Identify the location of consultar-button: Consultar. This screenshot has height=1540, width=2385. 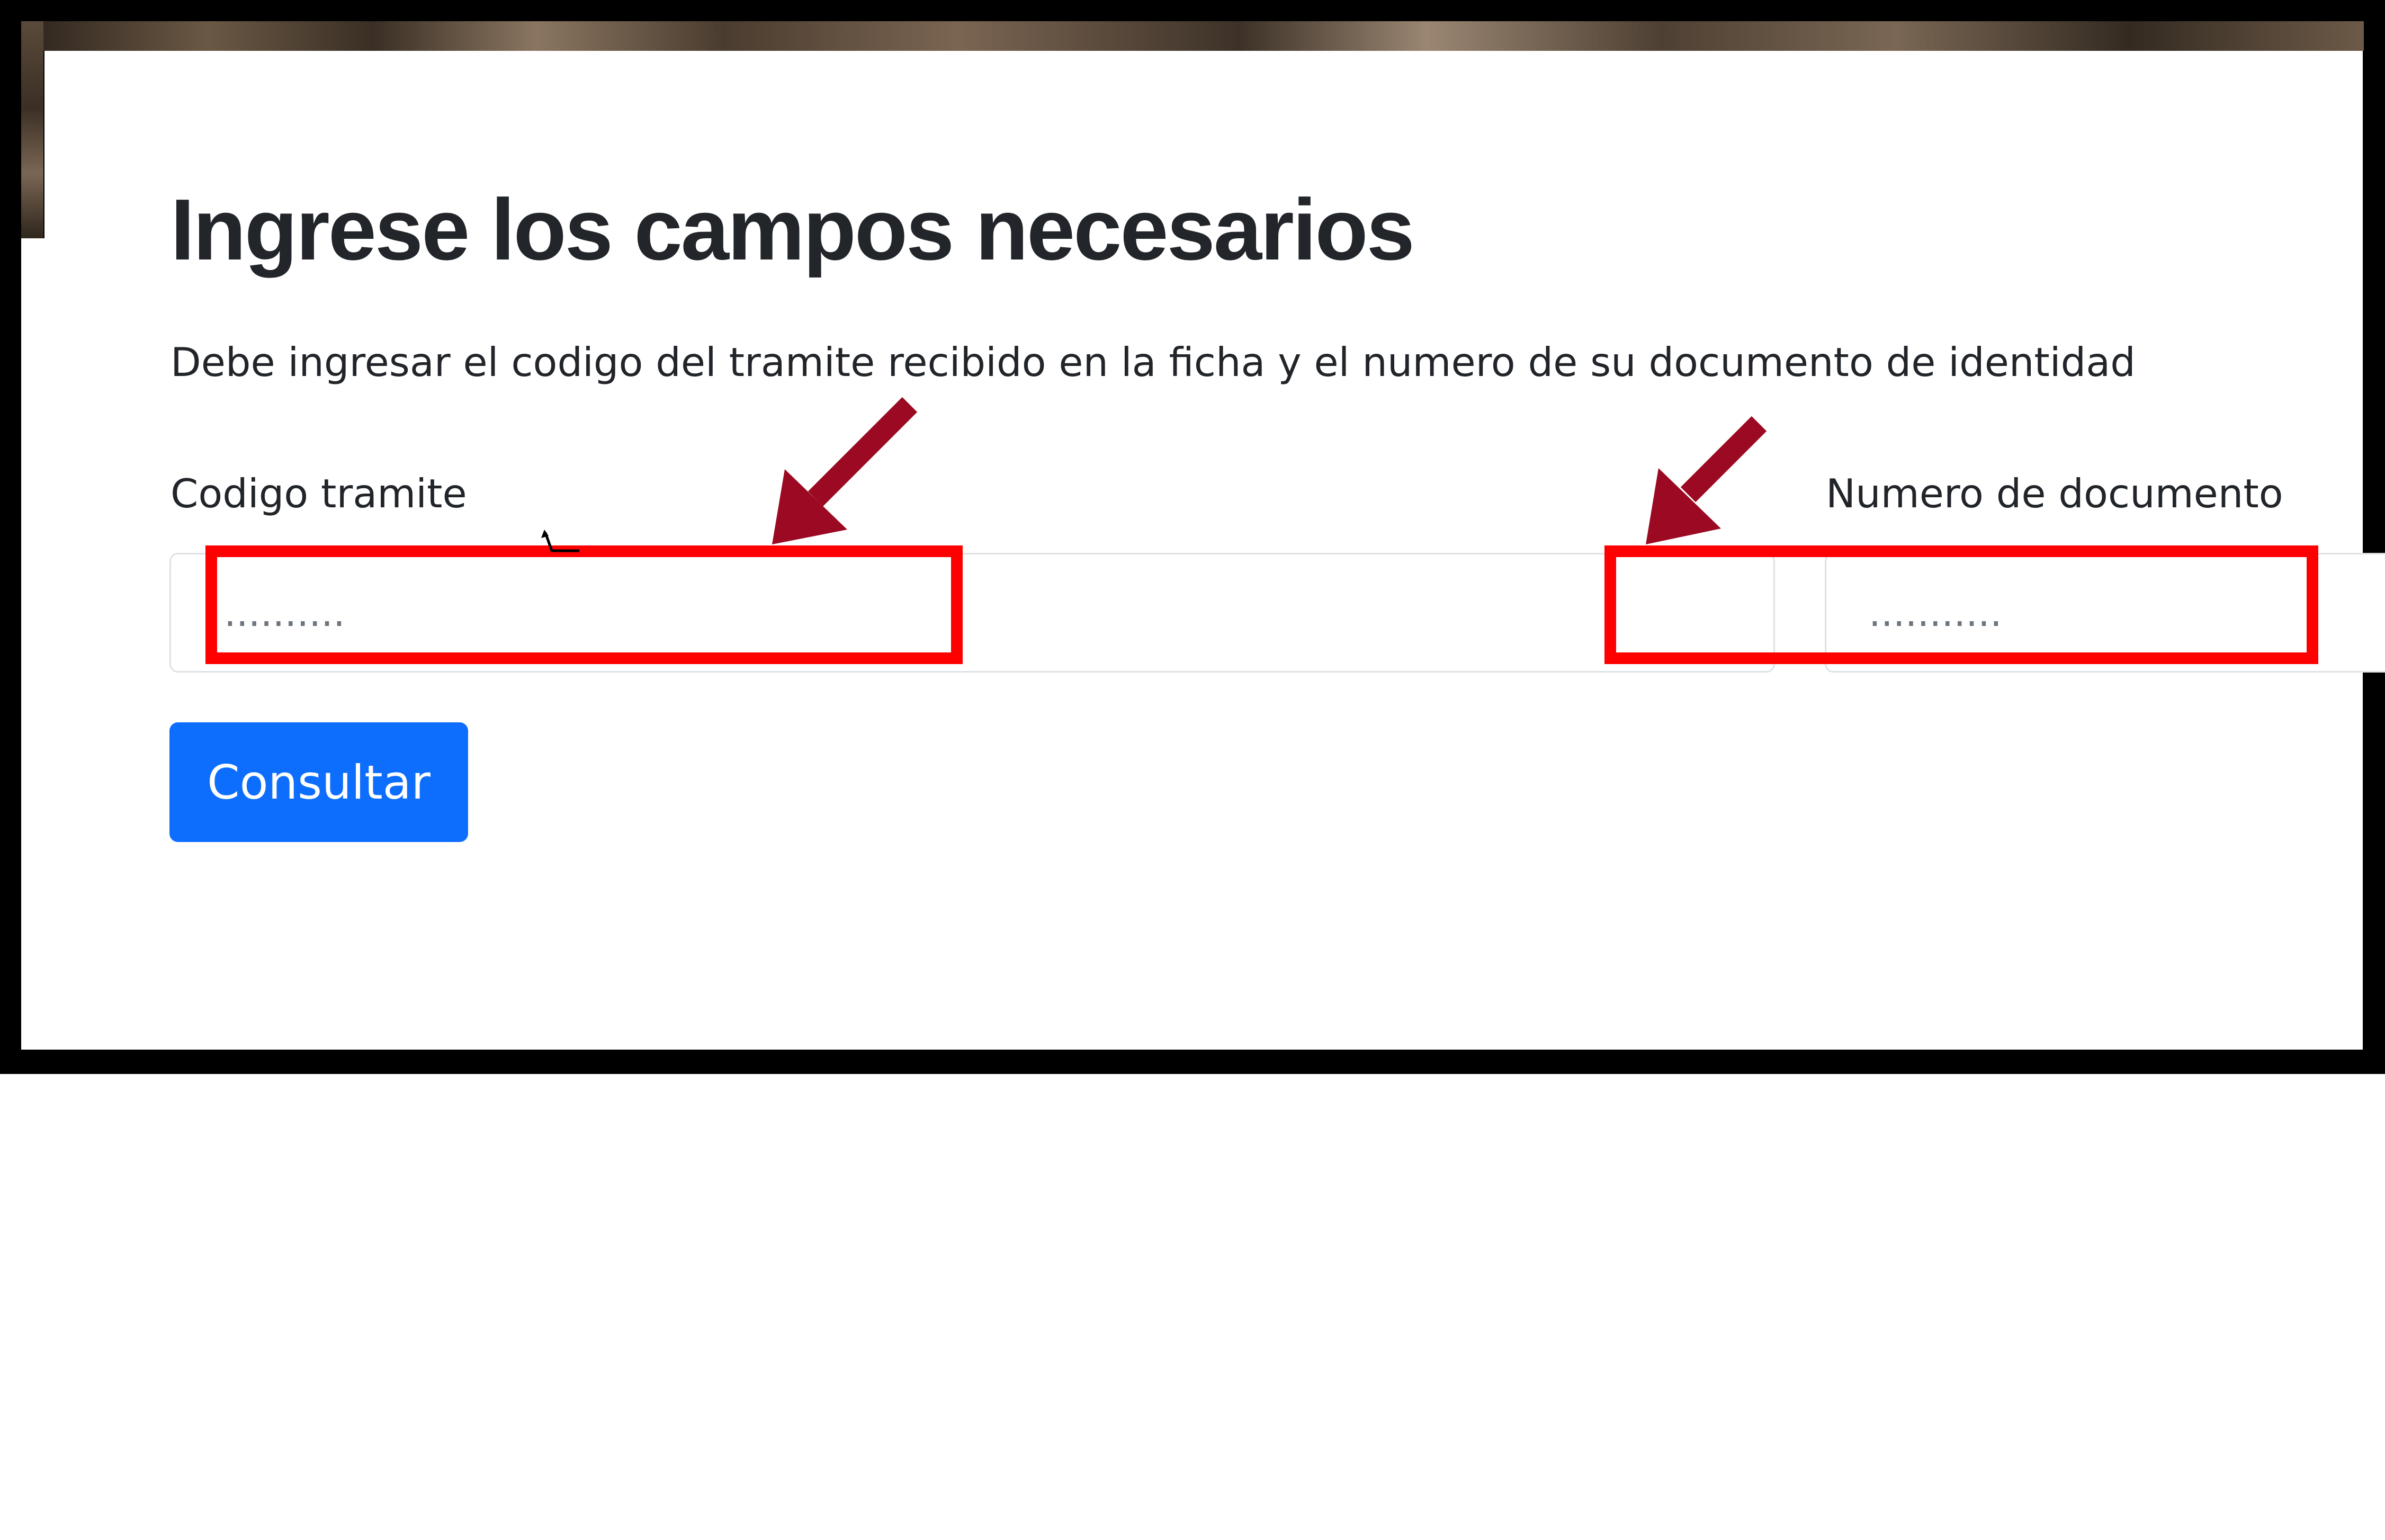
(319, 782).